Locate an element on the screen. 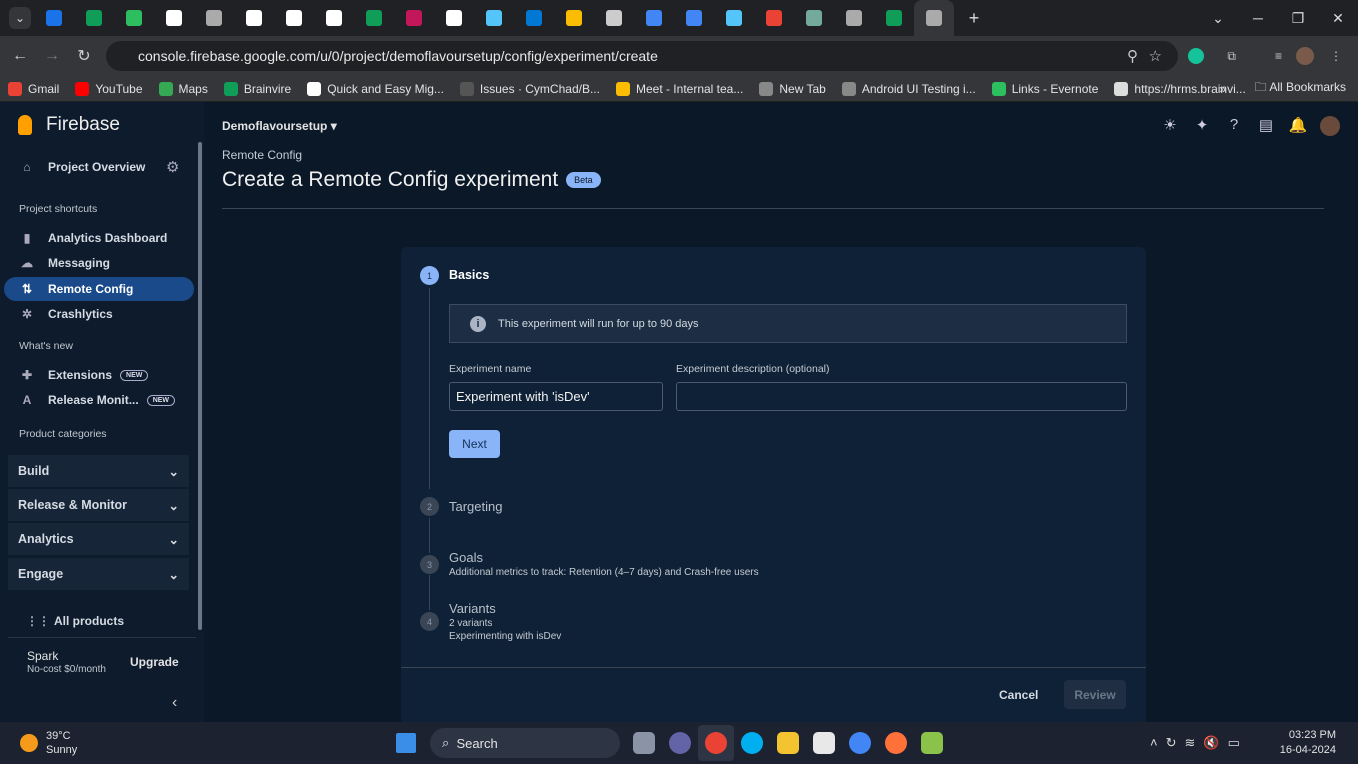 The height and width of the screenshot is (764, 1358). tab-search-button: ⌄ is located at coordinates (20, 18).